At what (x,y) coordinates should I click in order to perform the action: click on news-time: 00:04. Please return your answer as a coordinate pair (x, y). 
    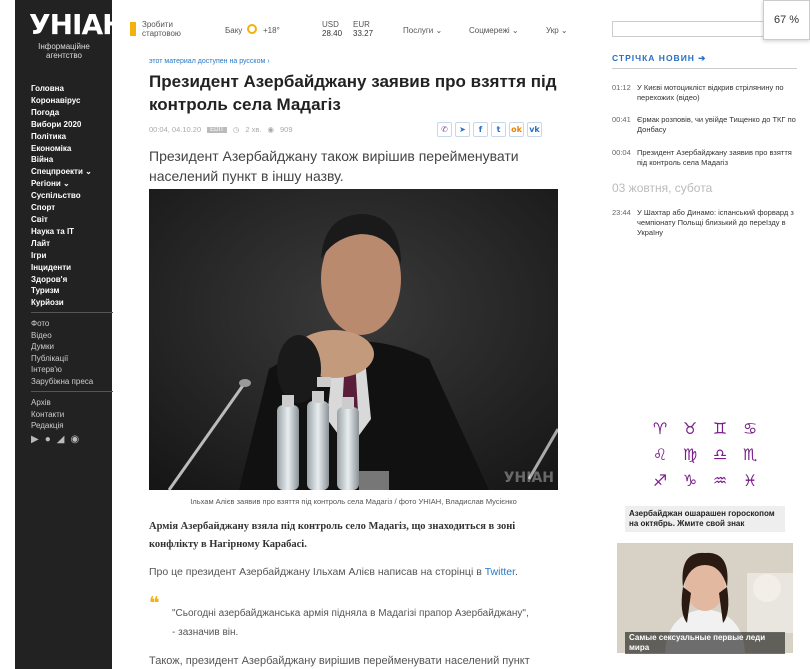
    Looking at the image, I should click on (621, 152).